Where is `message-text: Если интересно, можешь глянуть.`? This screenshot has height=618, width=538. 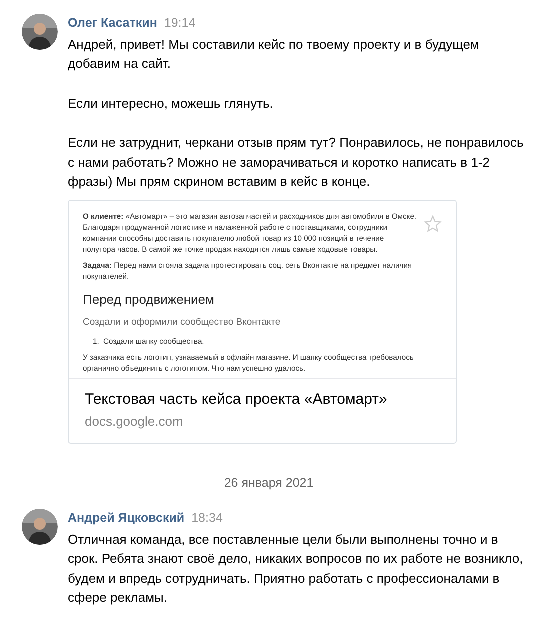 message-text: Если интересно, можешь глянуть. is located at coordinates (171, 103).